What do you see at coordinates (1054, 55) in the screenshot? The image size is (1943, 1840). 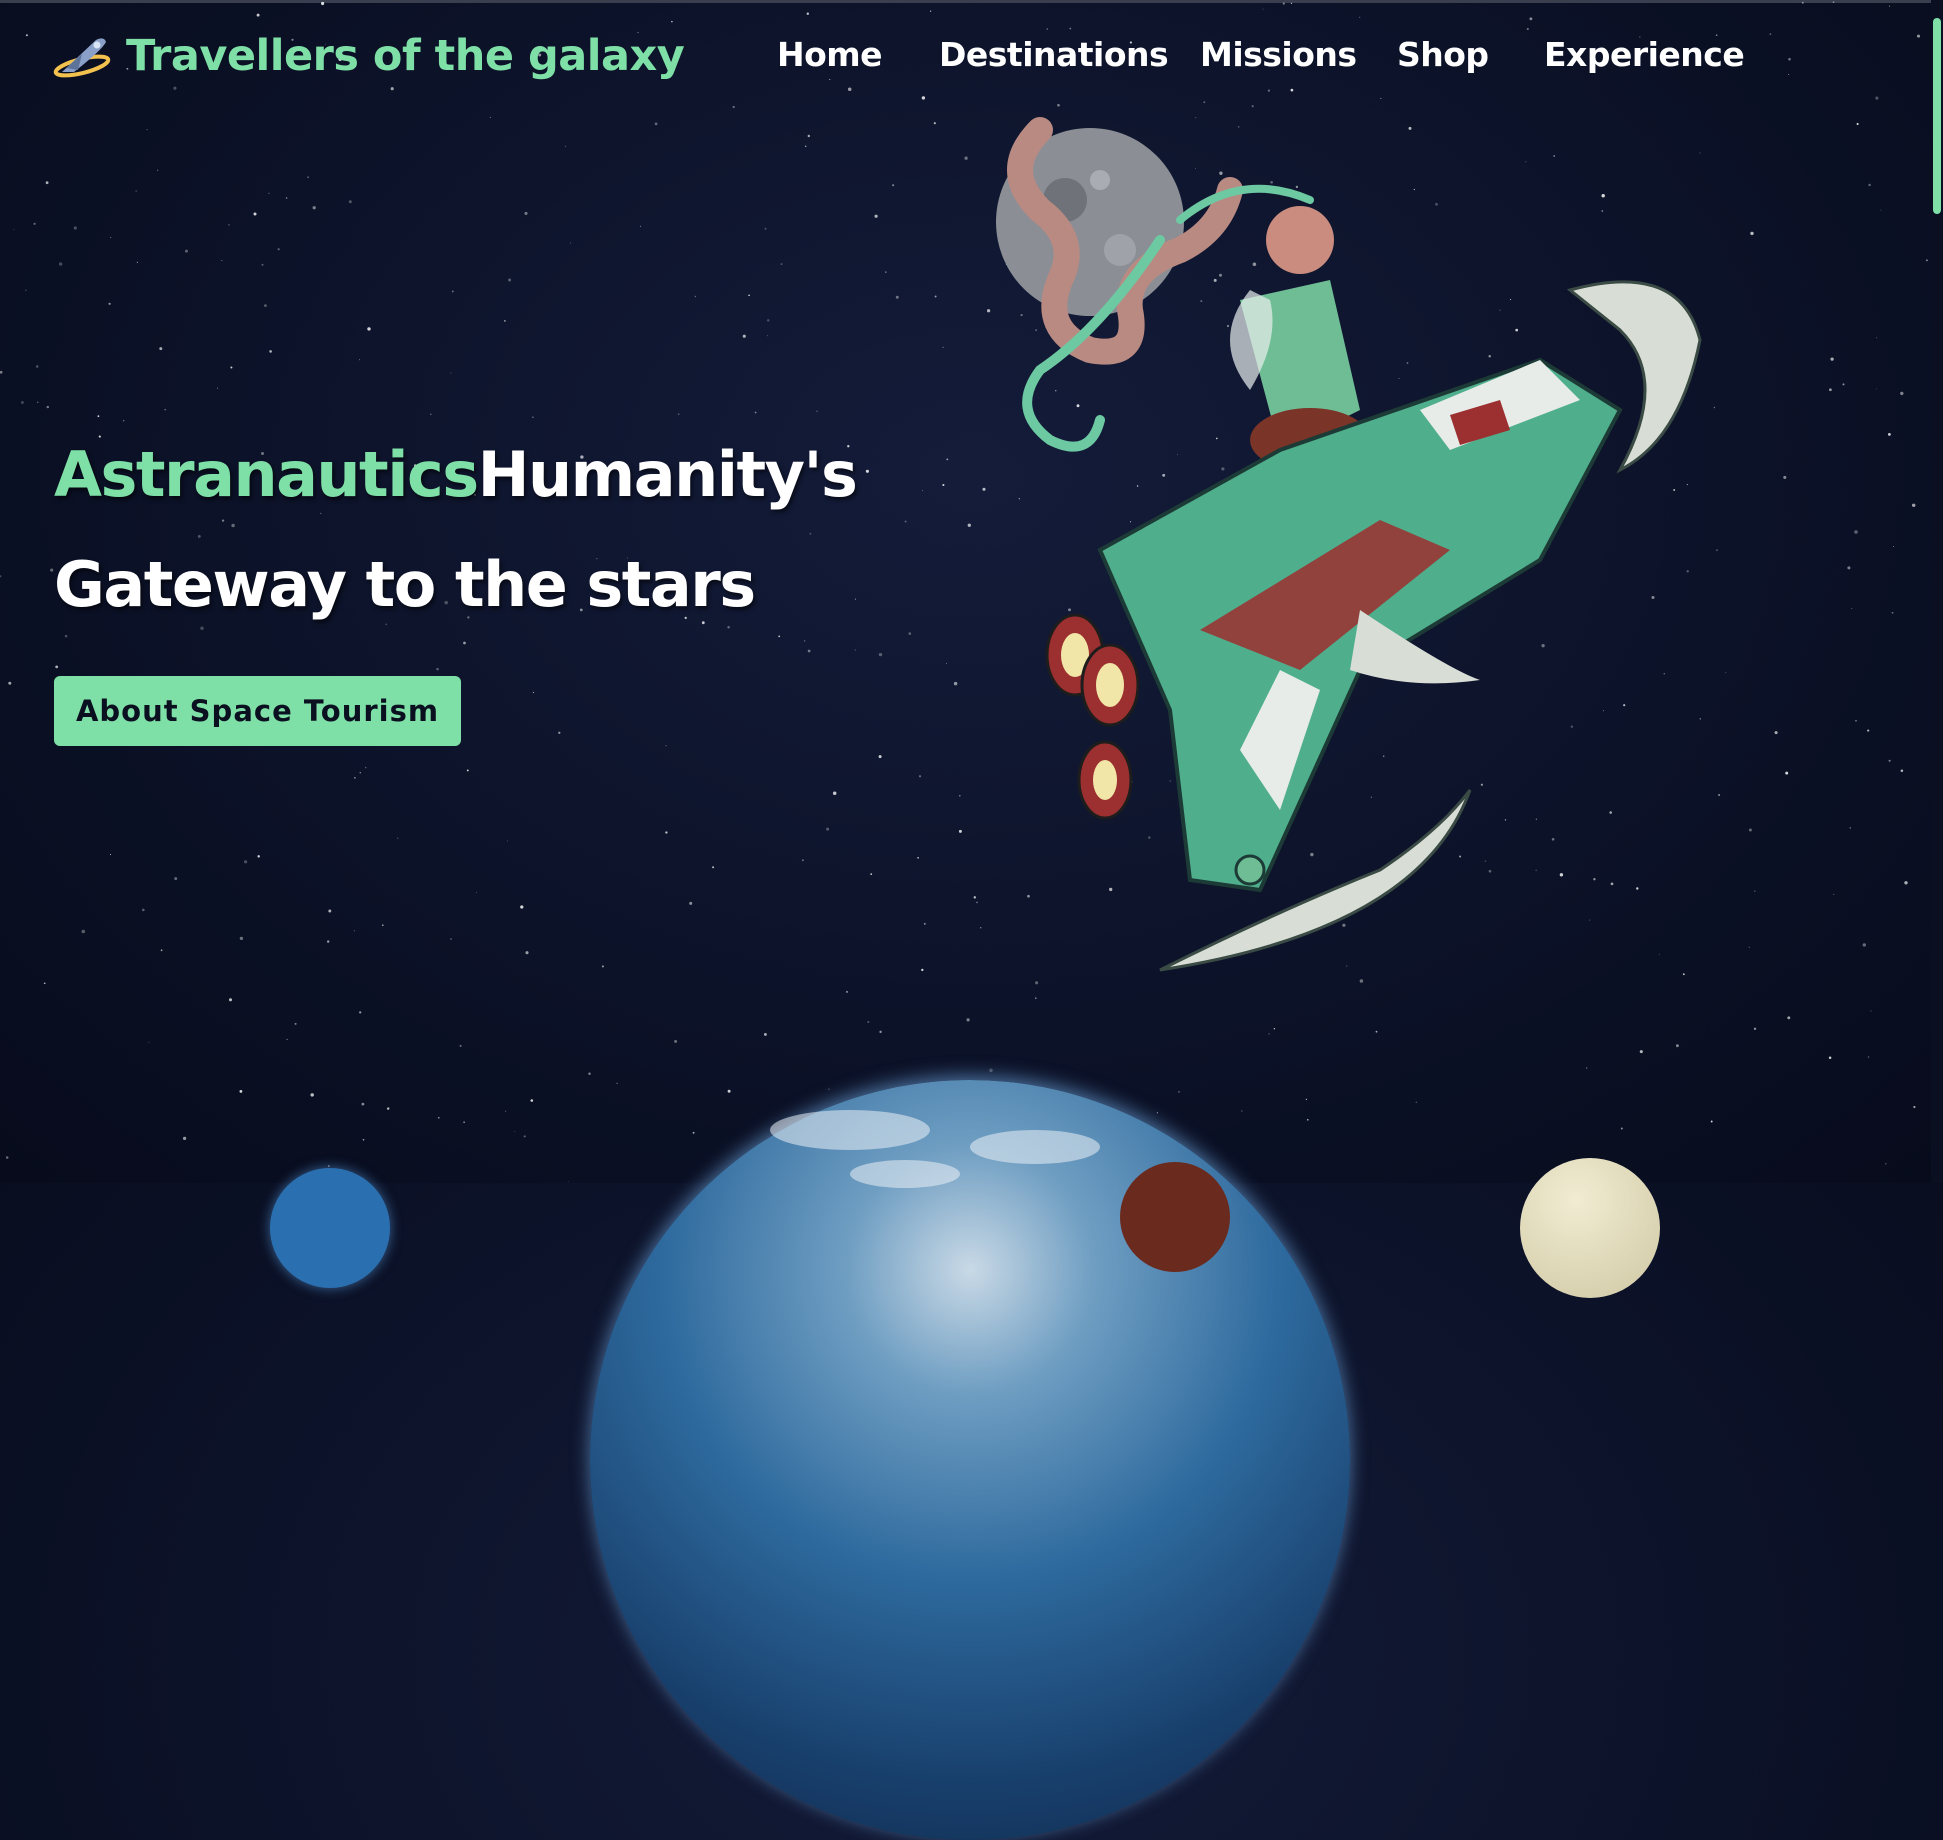 I see `nav-destinations: Destinations` at bounding box center [1054, 55].